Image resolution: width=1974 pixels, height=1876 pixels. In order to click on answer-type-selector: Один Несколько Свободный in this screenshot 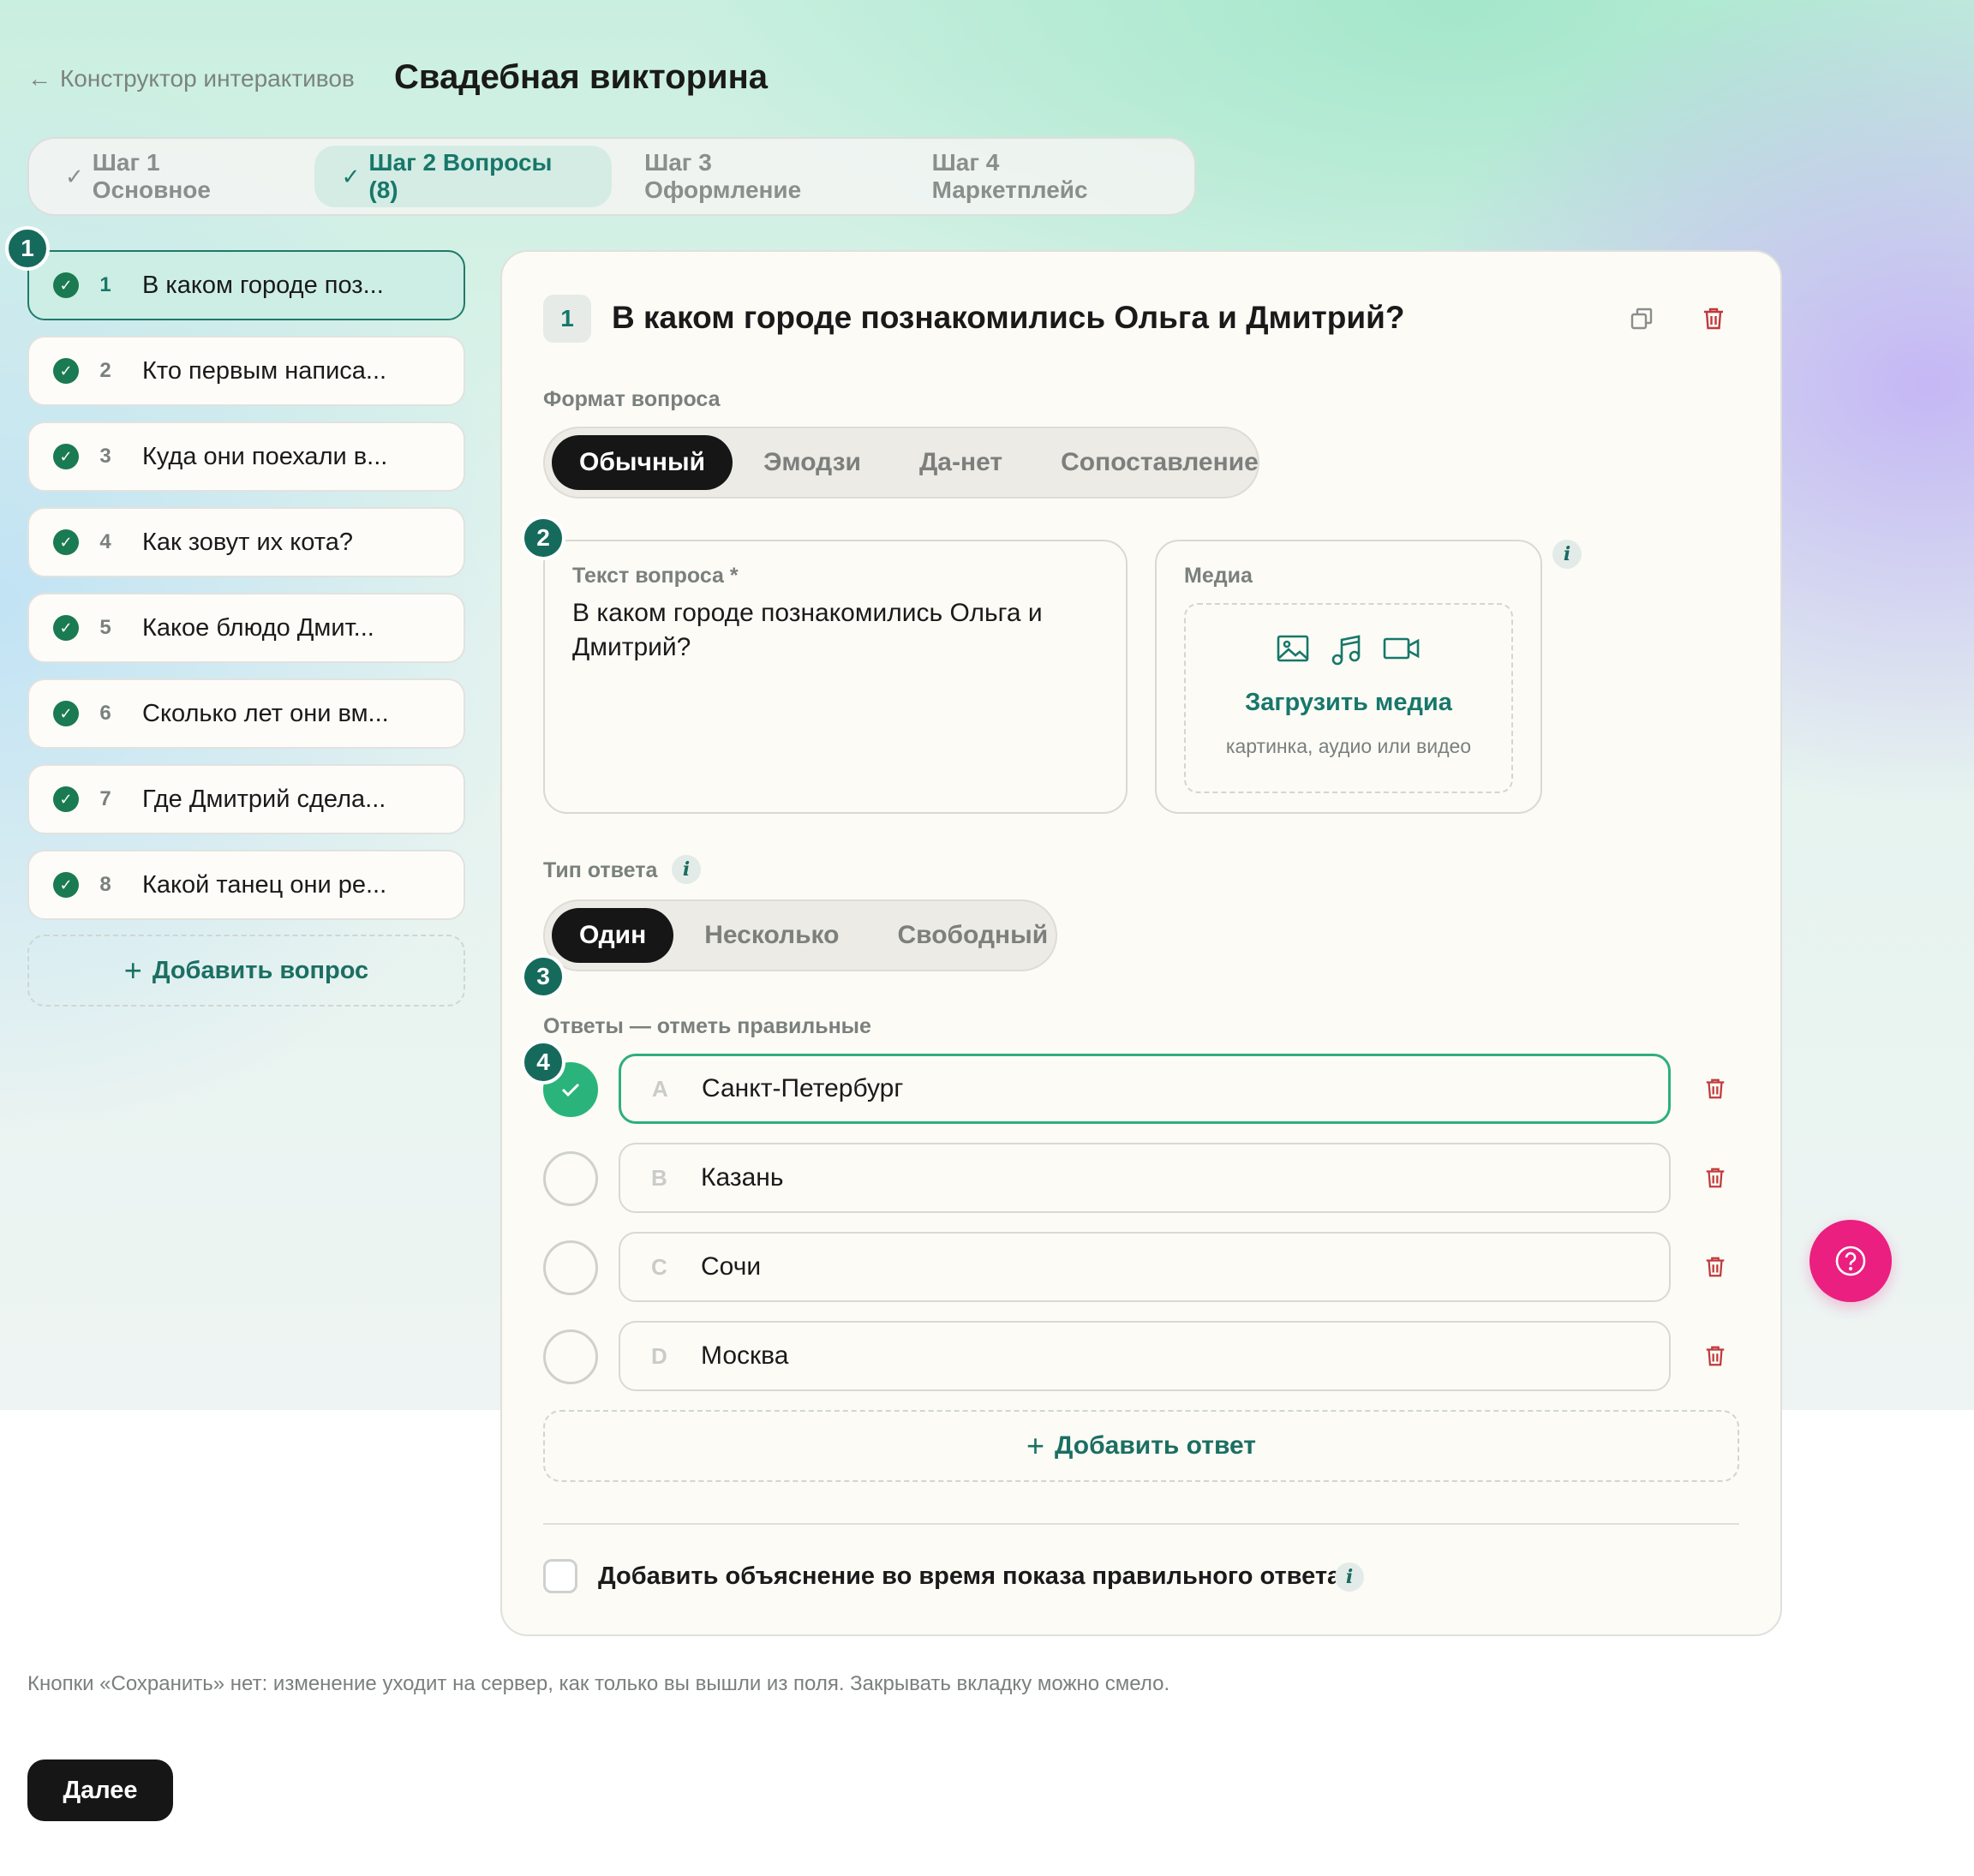, I will do `click(800, 935)`.